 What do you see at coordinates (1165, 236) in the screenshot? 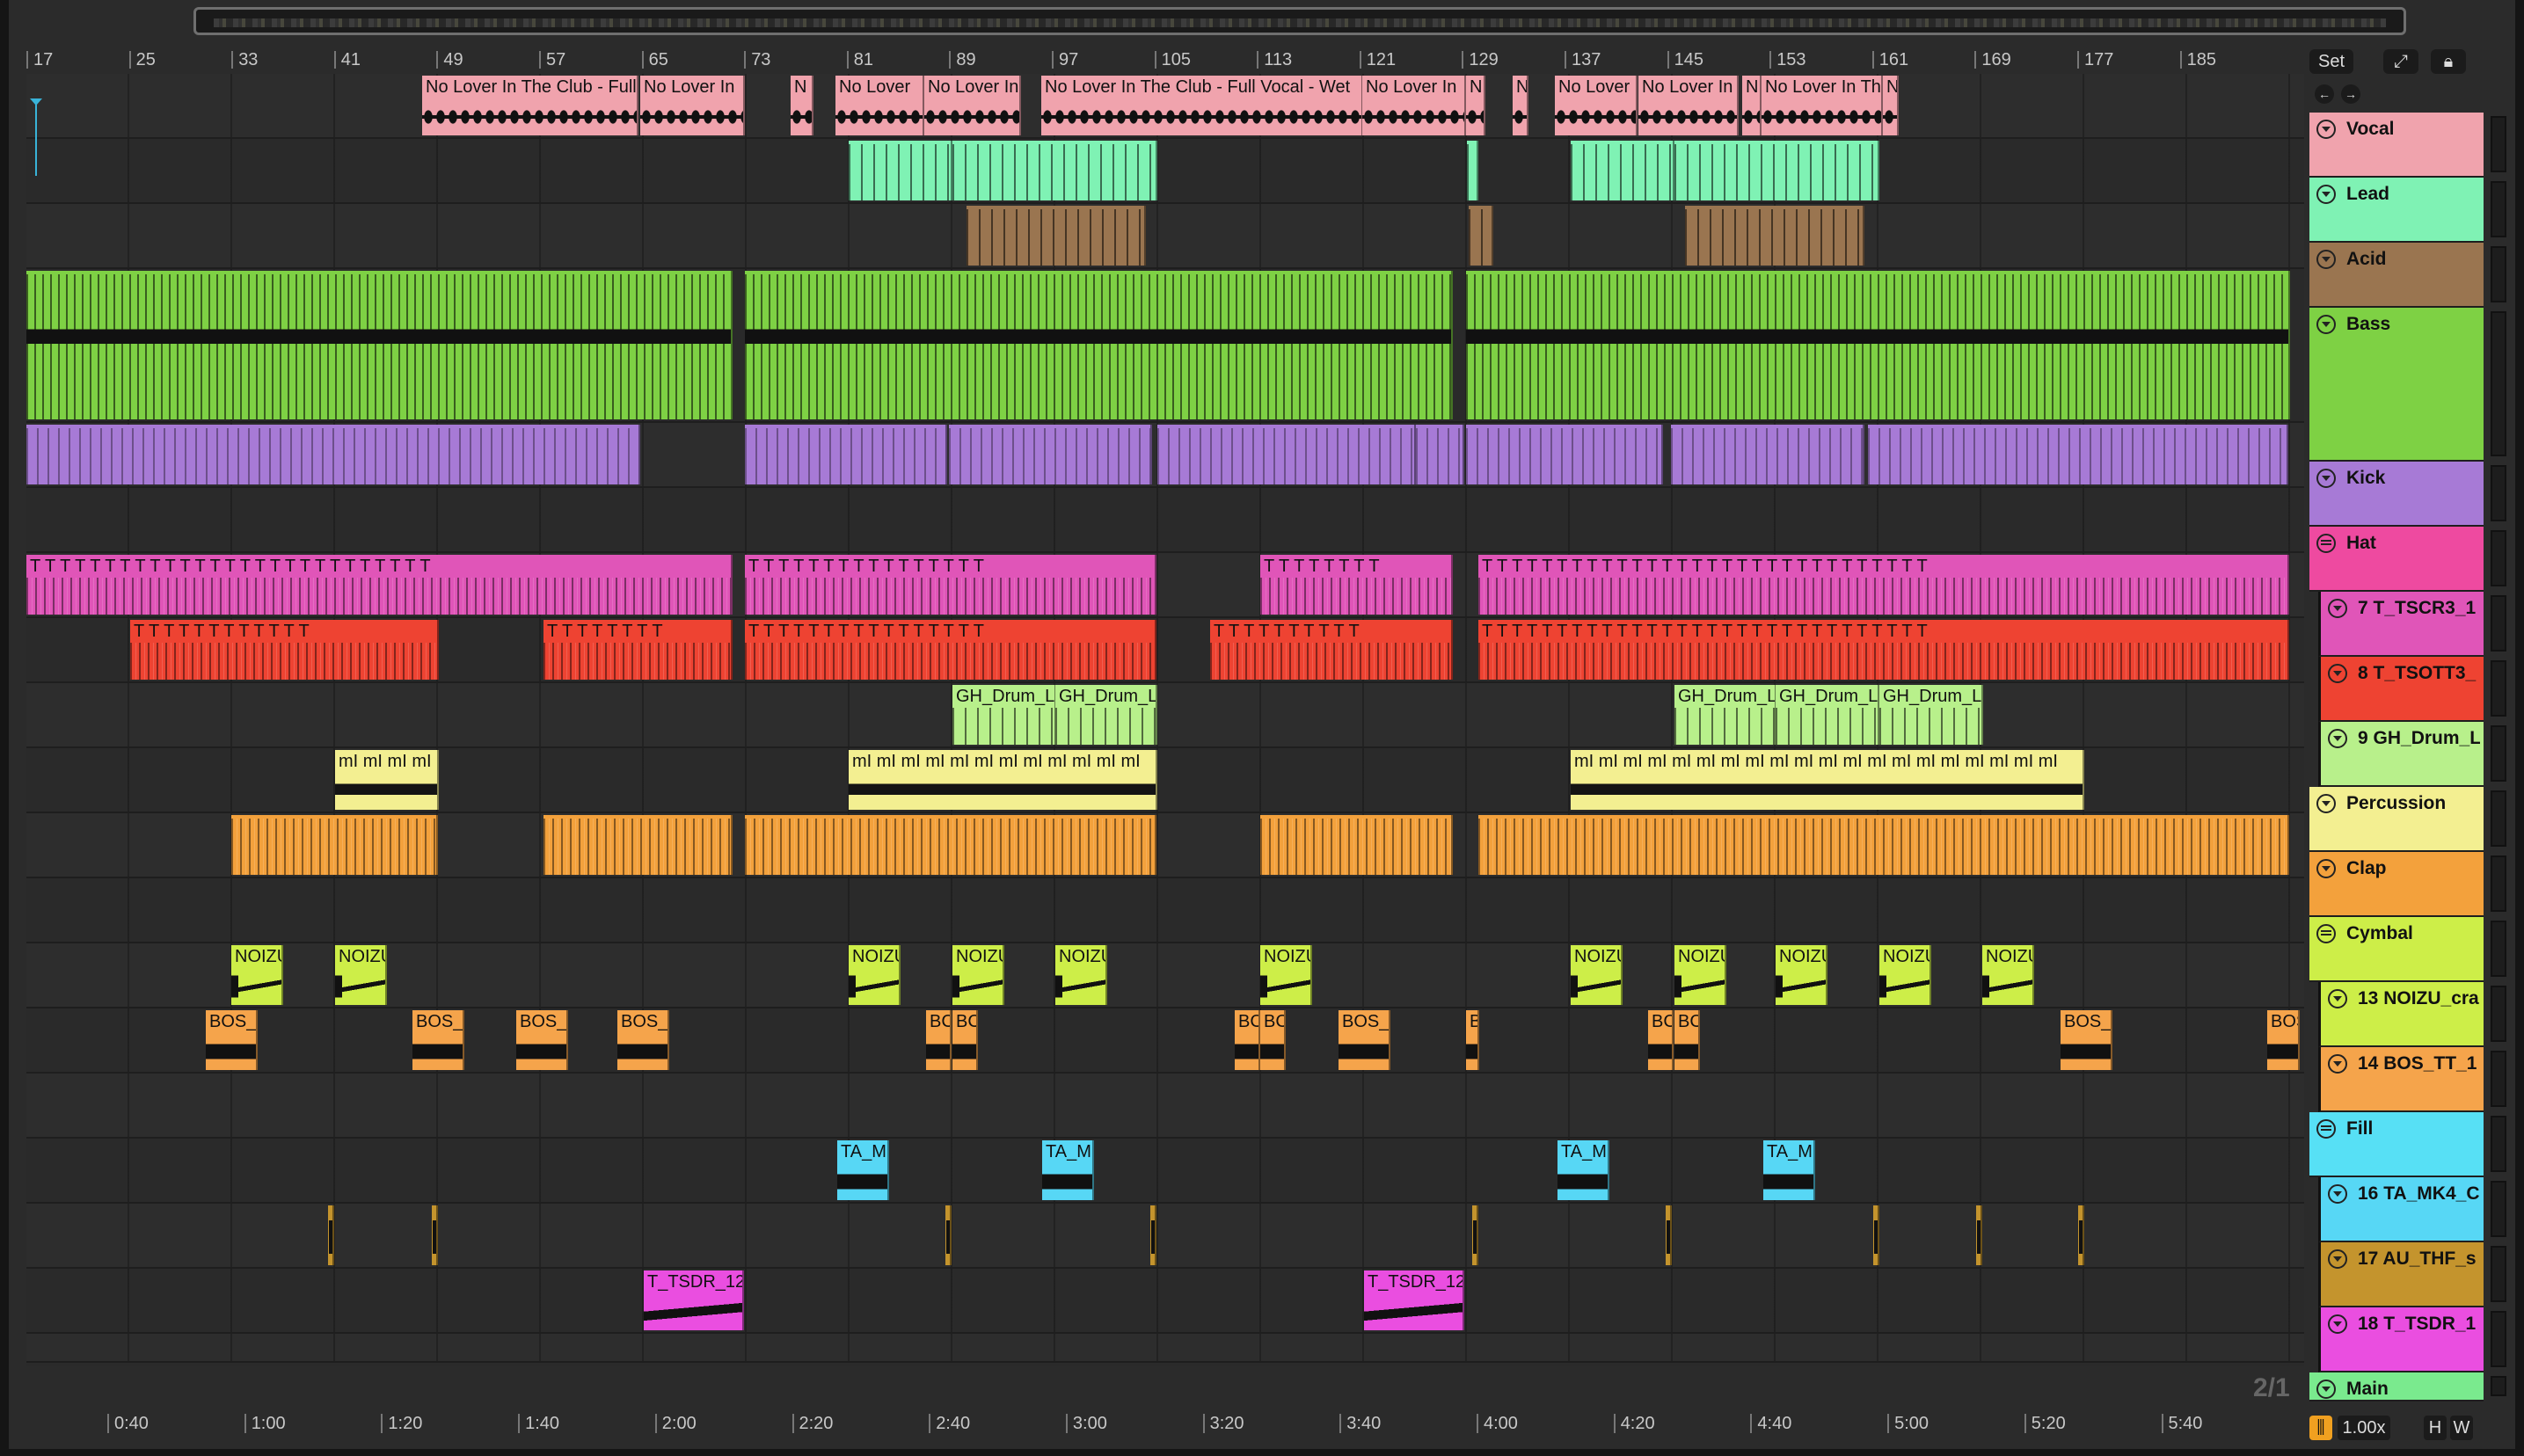
I see `track-lane-acid` at bounding box center [1165, 236].